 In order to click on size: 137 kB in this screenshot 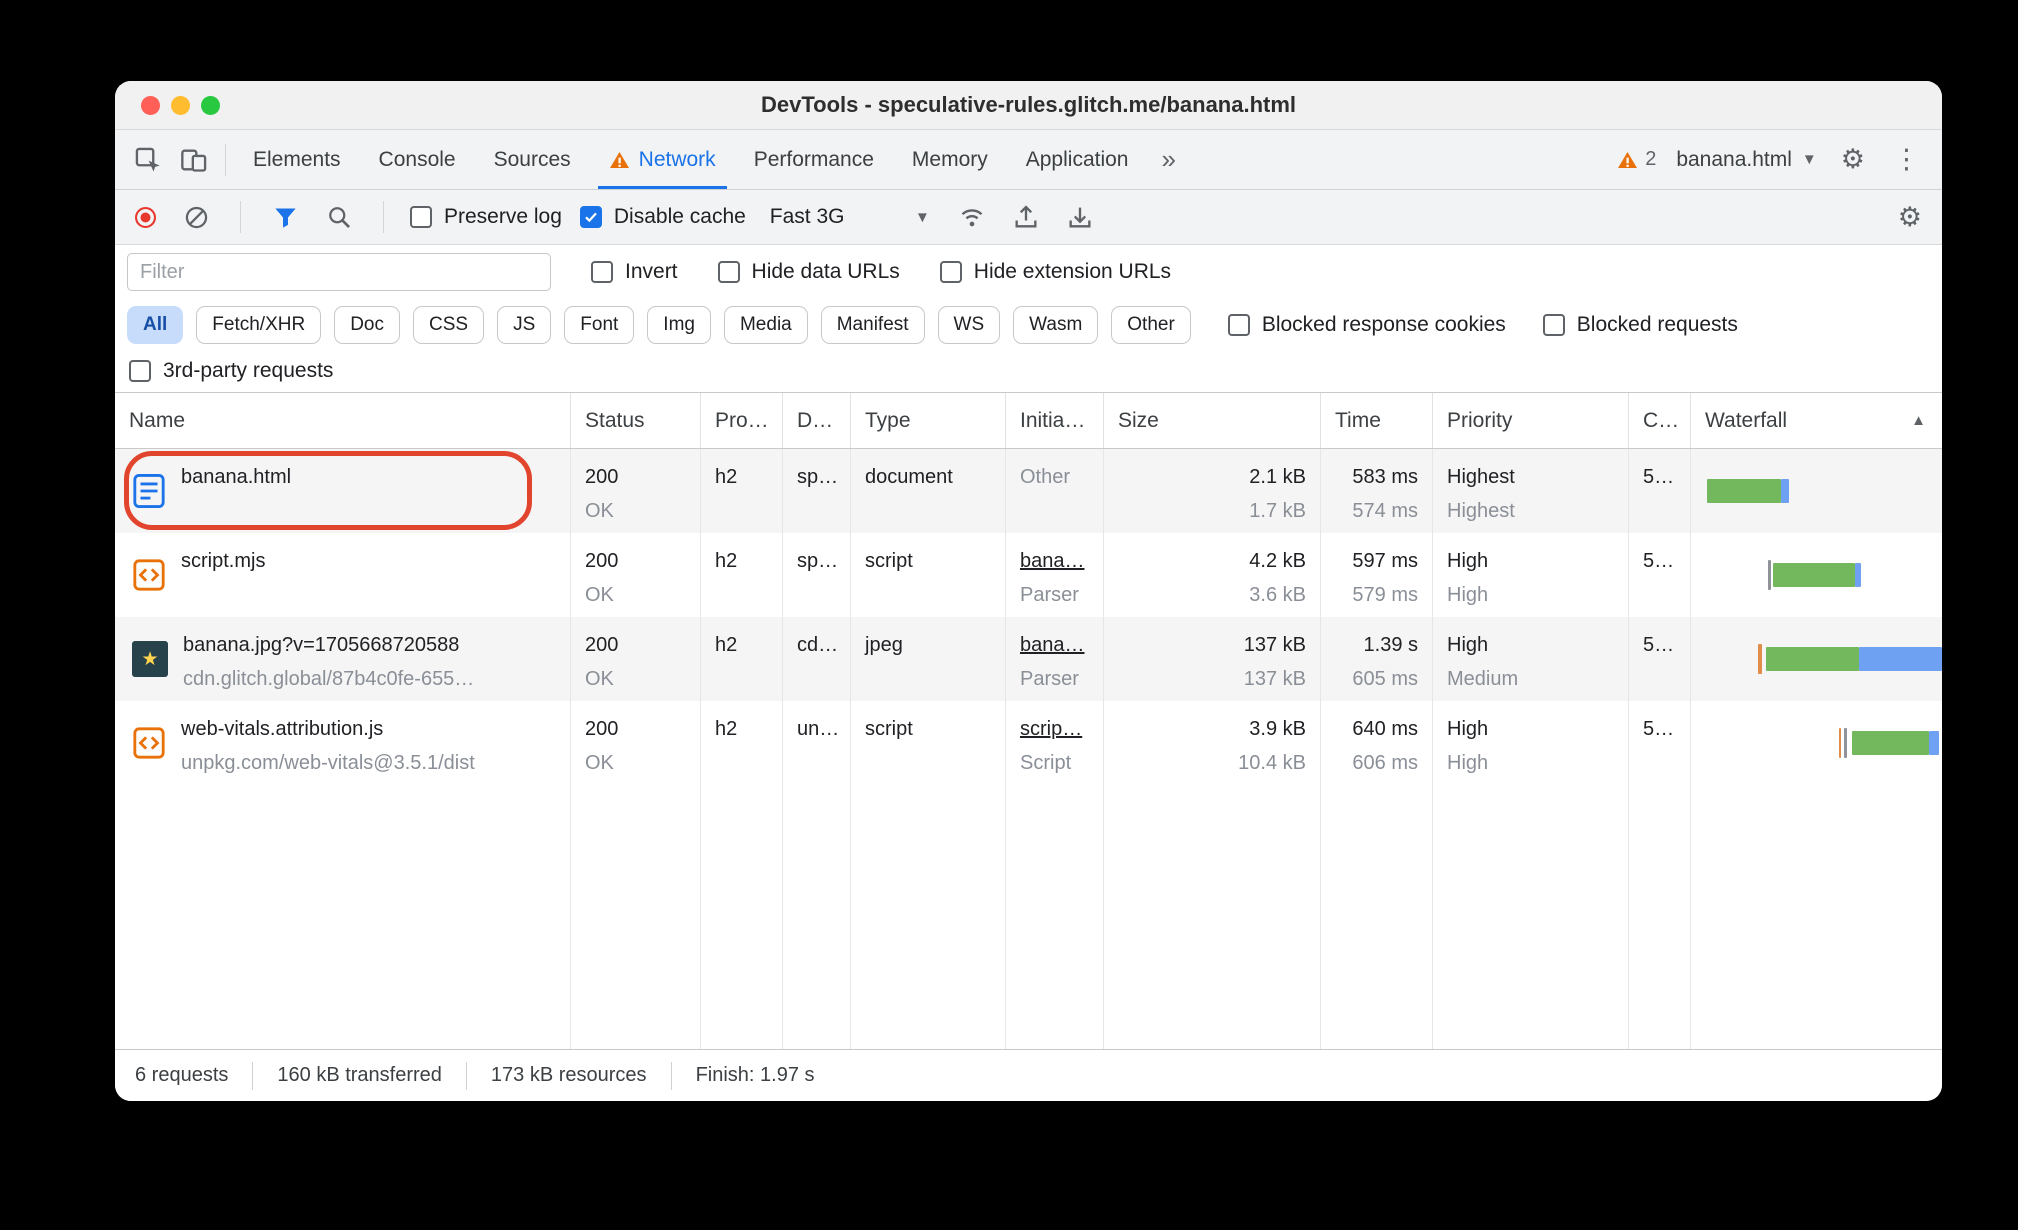, I will do `click(1274, 645)`.